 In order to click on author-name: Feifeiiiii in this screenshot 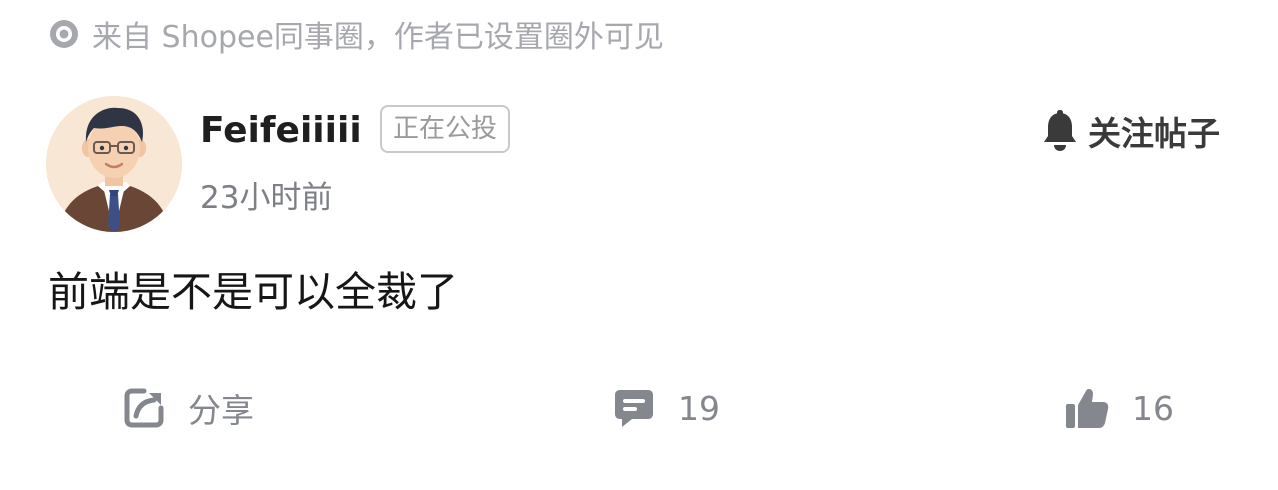, I will do `click(281, 131)`.